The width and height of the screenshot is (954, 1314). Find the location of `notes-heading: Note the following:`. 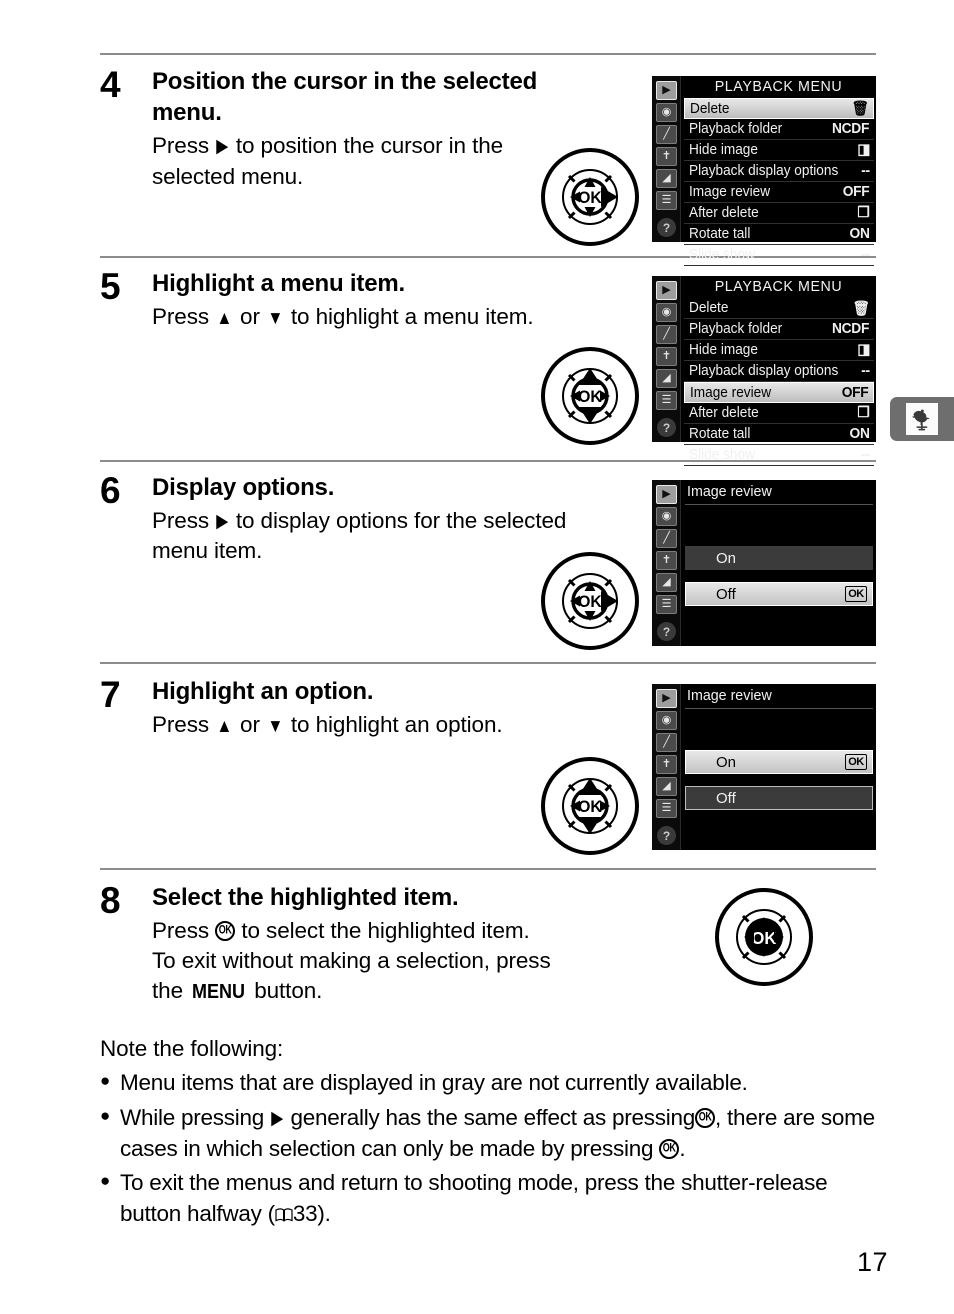

notes-heading: Note the following: is located at coordinates (192, 1048).